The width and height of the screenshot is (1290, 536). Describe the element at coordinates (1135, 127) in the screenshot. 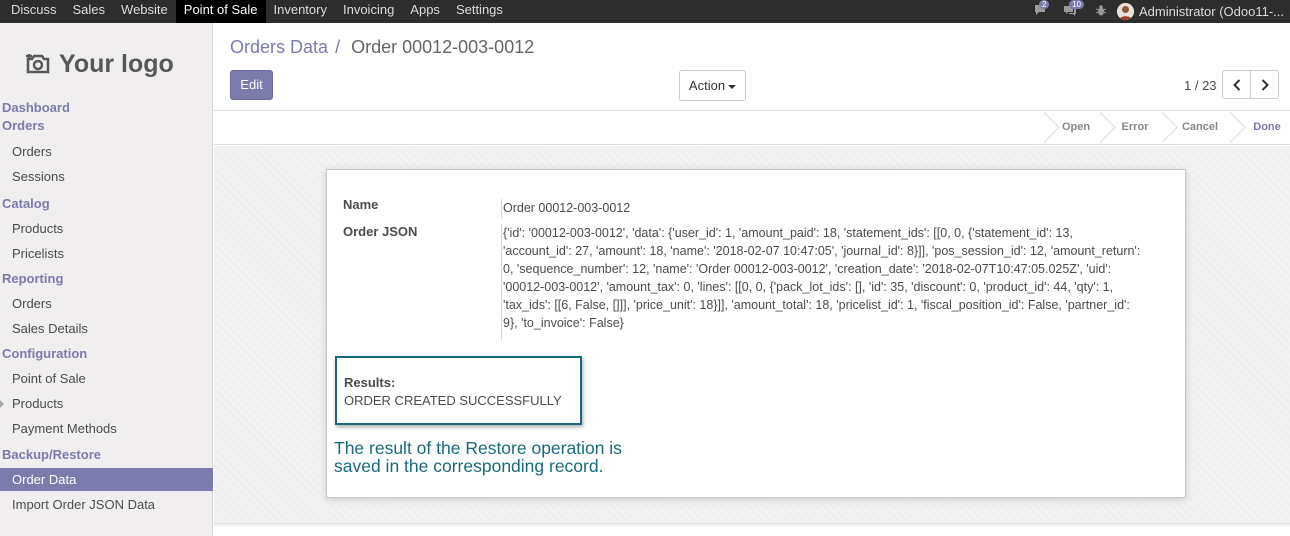

I see `stage-error: Error` at that location.